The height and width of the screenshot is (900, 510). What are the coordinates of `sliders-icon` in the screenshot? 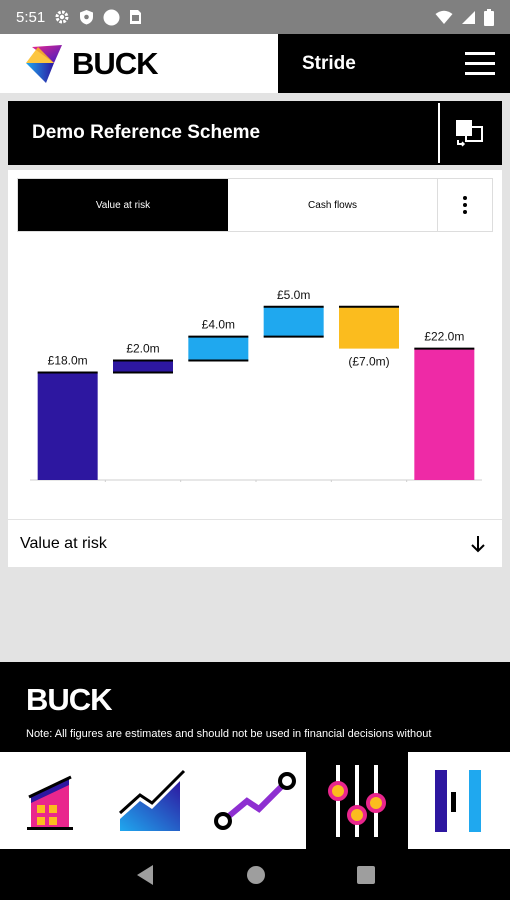 It's located at (357, 800).